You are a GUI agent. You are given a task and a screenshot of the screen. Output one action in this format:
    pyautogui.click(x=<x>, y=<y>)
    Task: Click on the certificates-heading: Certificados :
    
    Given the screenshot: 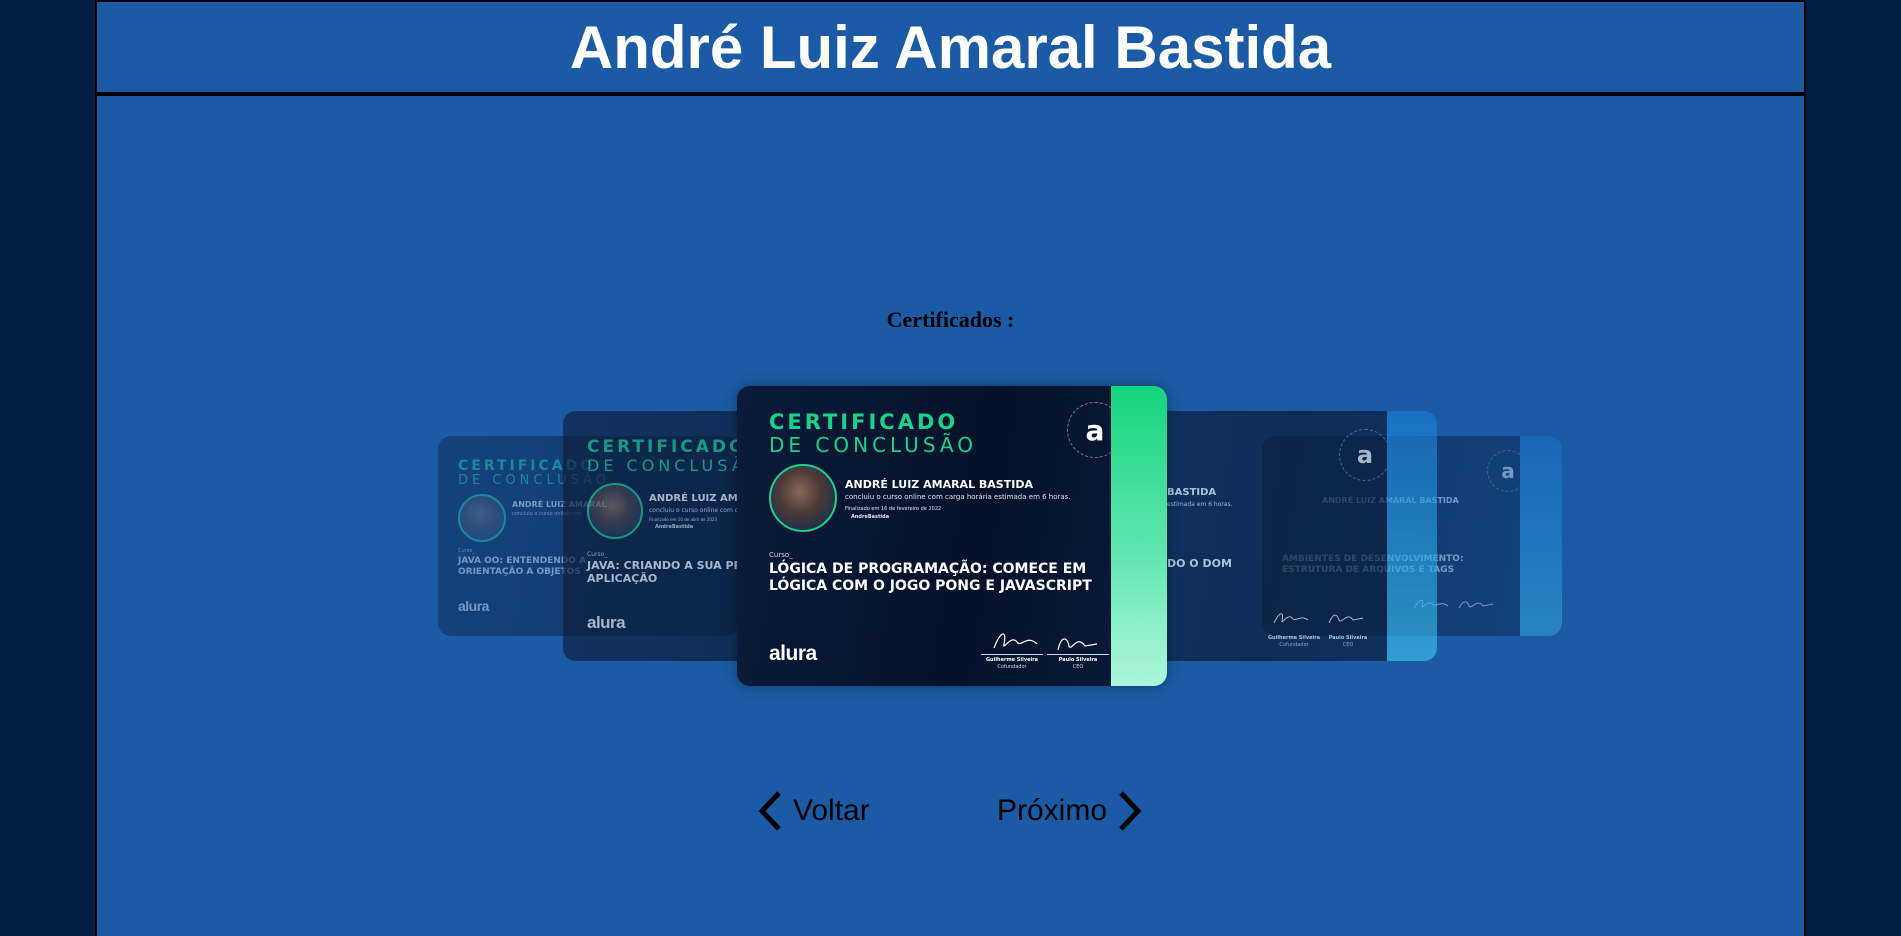 What is the action you would take?
    pyautogui.click(x=950, y=319)
    